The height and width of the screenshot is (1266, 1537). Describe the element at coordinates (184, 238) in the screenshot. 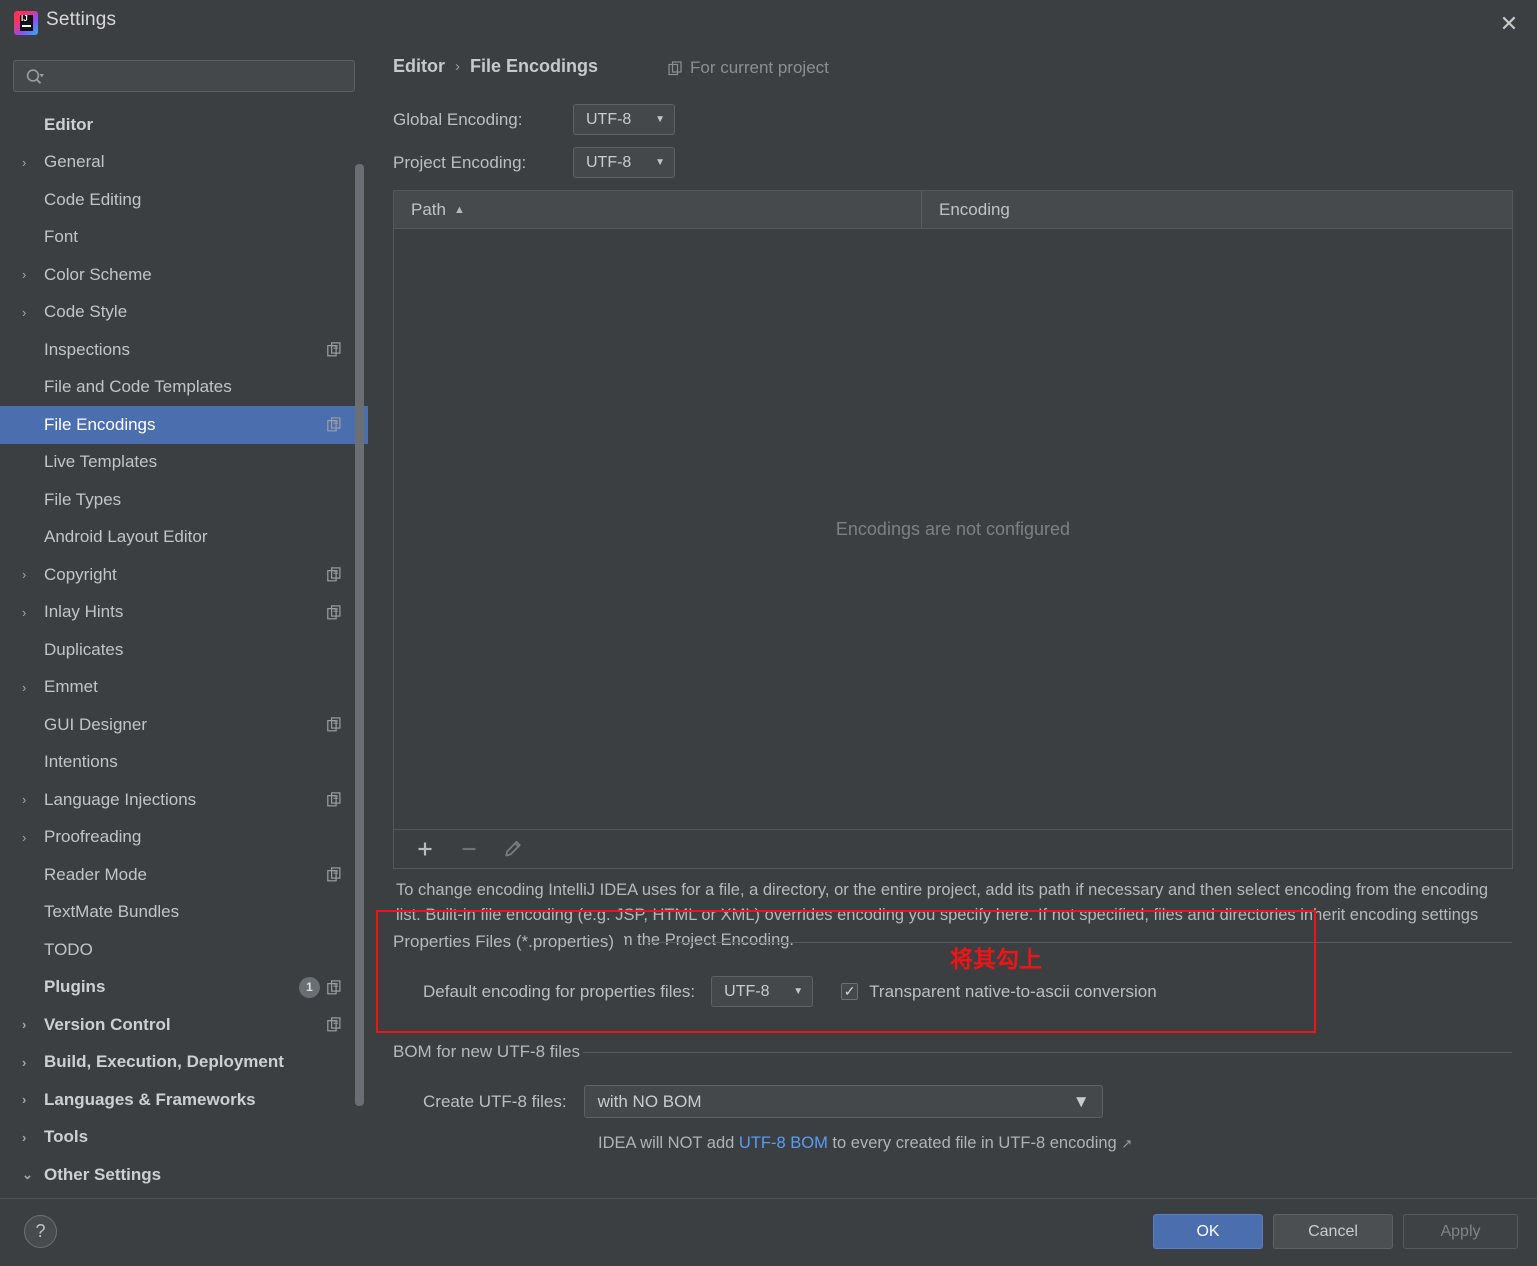

I see `sidebar-item-font: ›Font` at that location.